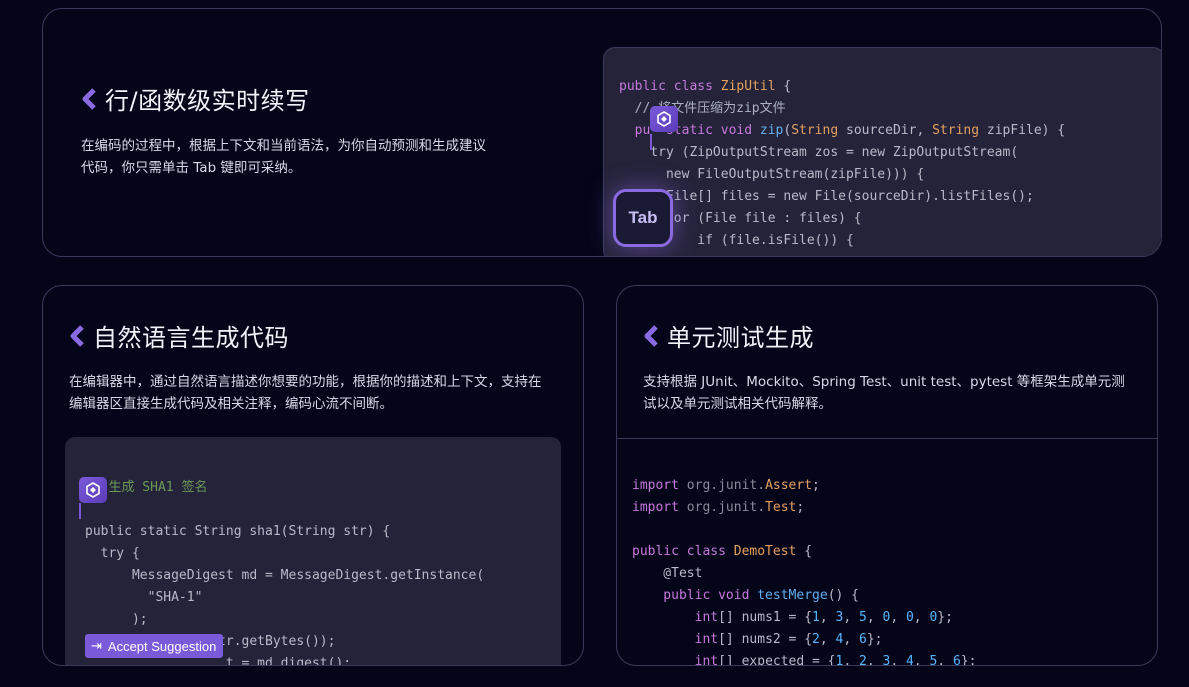 The height and width of the screenshot is (687, 1189). What do you see at coordinates (772, 174) in the screenshot?
I see `code-line: new FileOutputStream(zipFile))) {` at bounding box center [772, 174].